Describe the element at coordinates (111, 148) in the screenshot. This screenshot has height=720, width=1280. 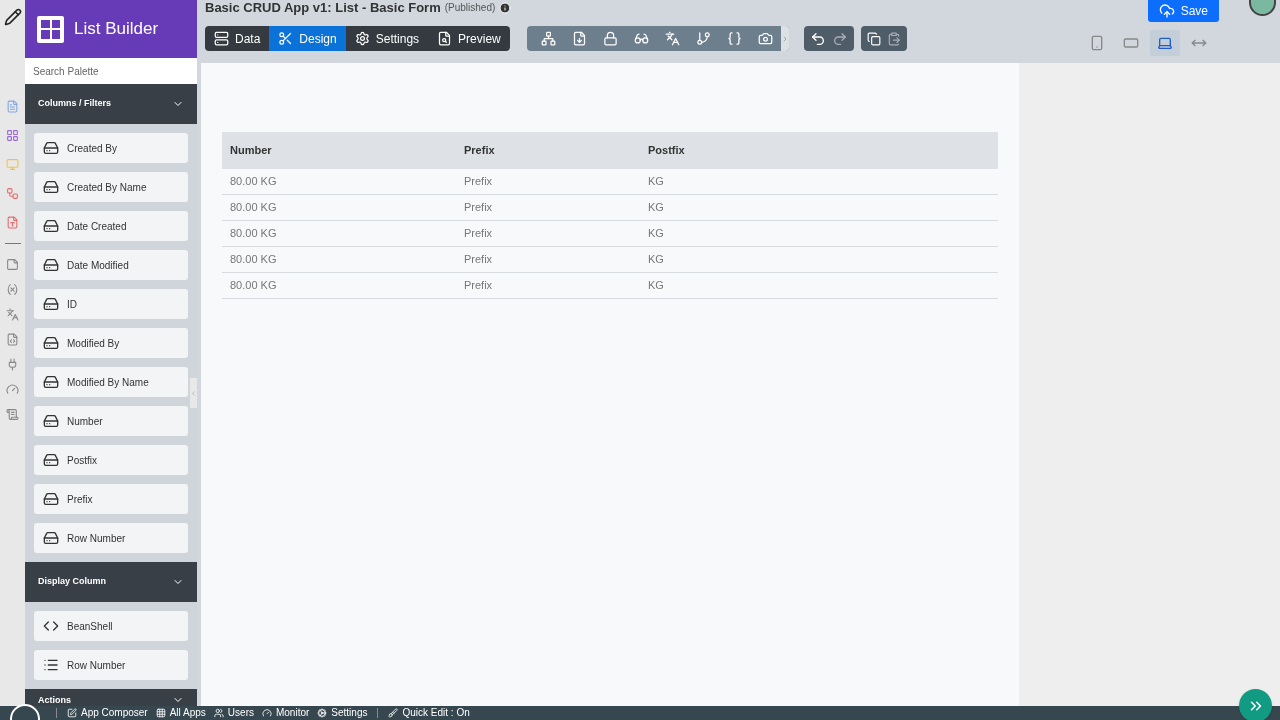
I see `palette-item: Created By` at that location.